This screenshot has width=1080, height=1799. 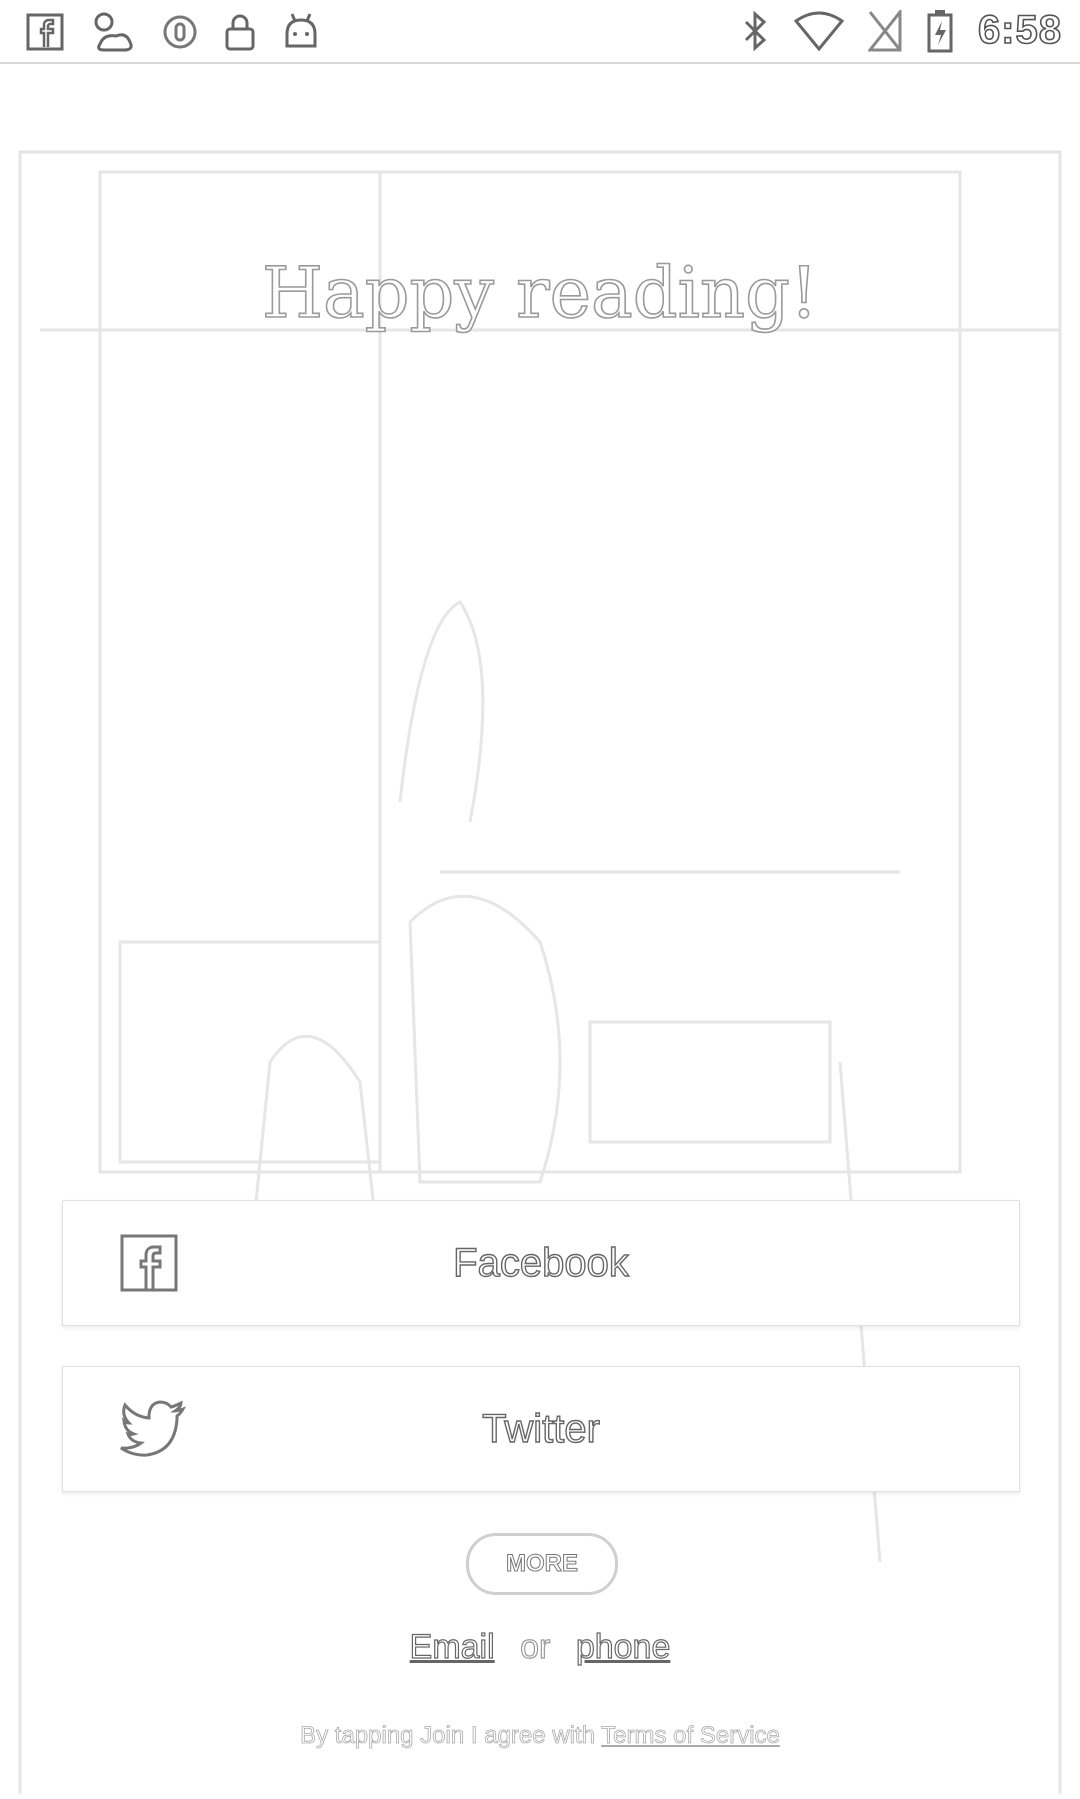 I want to click on terms-of-service-link: Terms of Service, so click(x=691, y=1736).